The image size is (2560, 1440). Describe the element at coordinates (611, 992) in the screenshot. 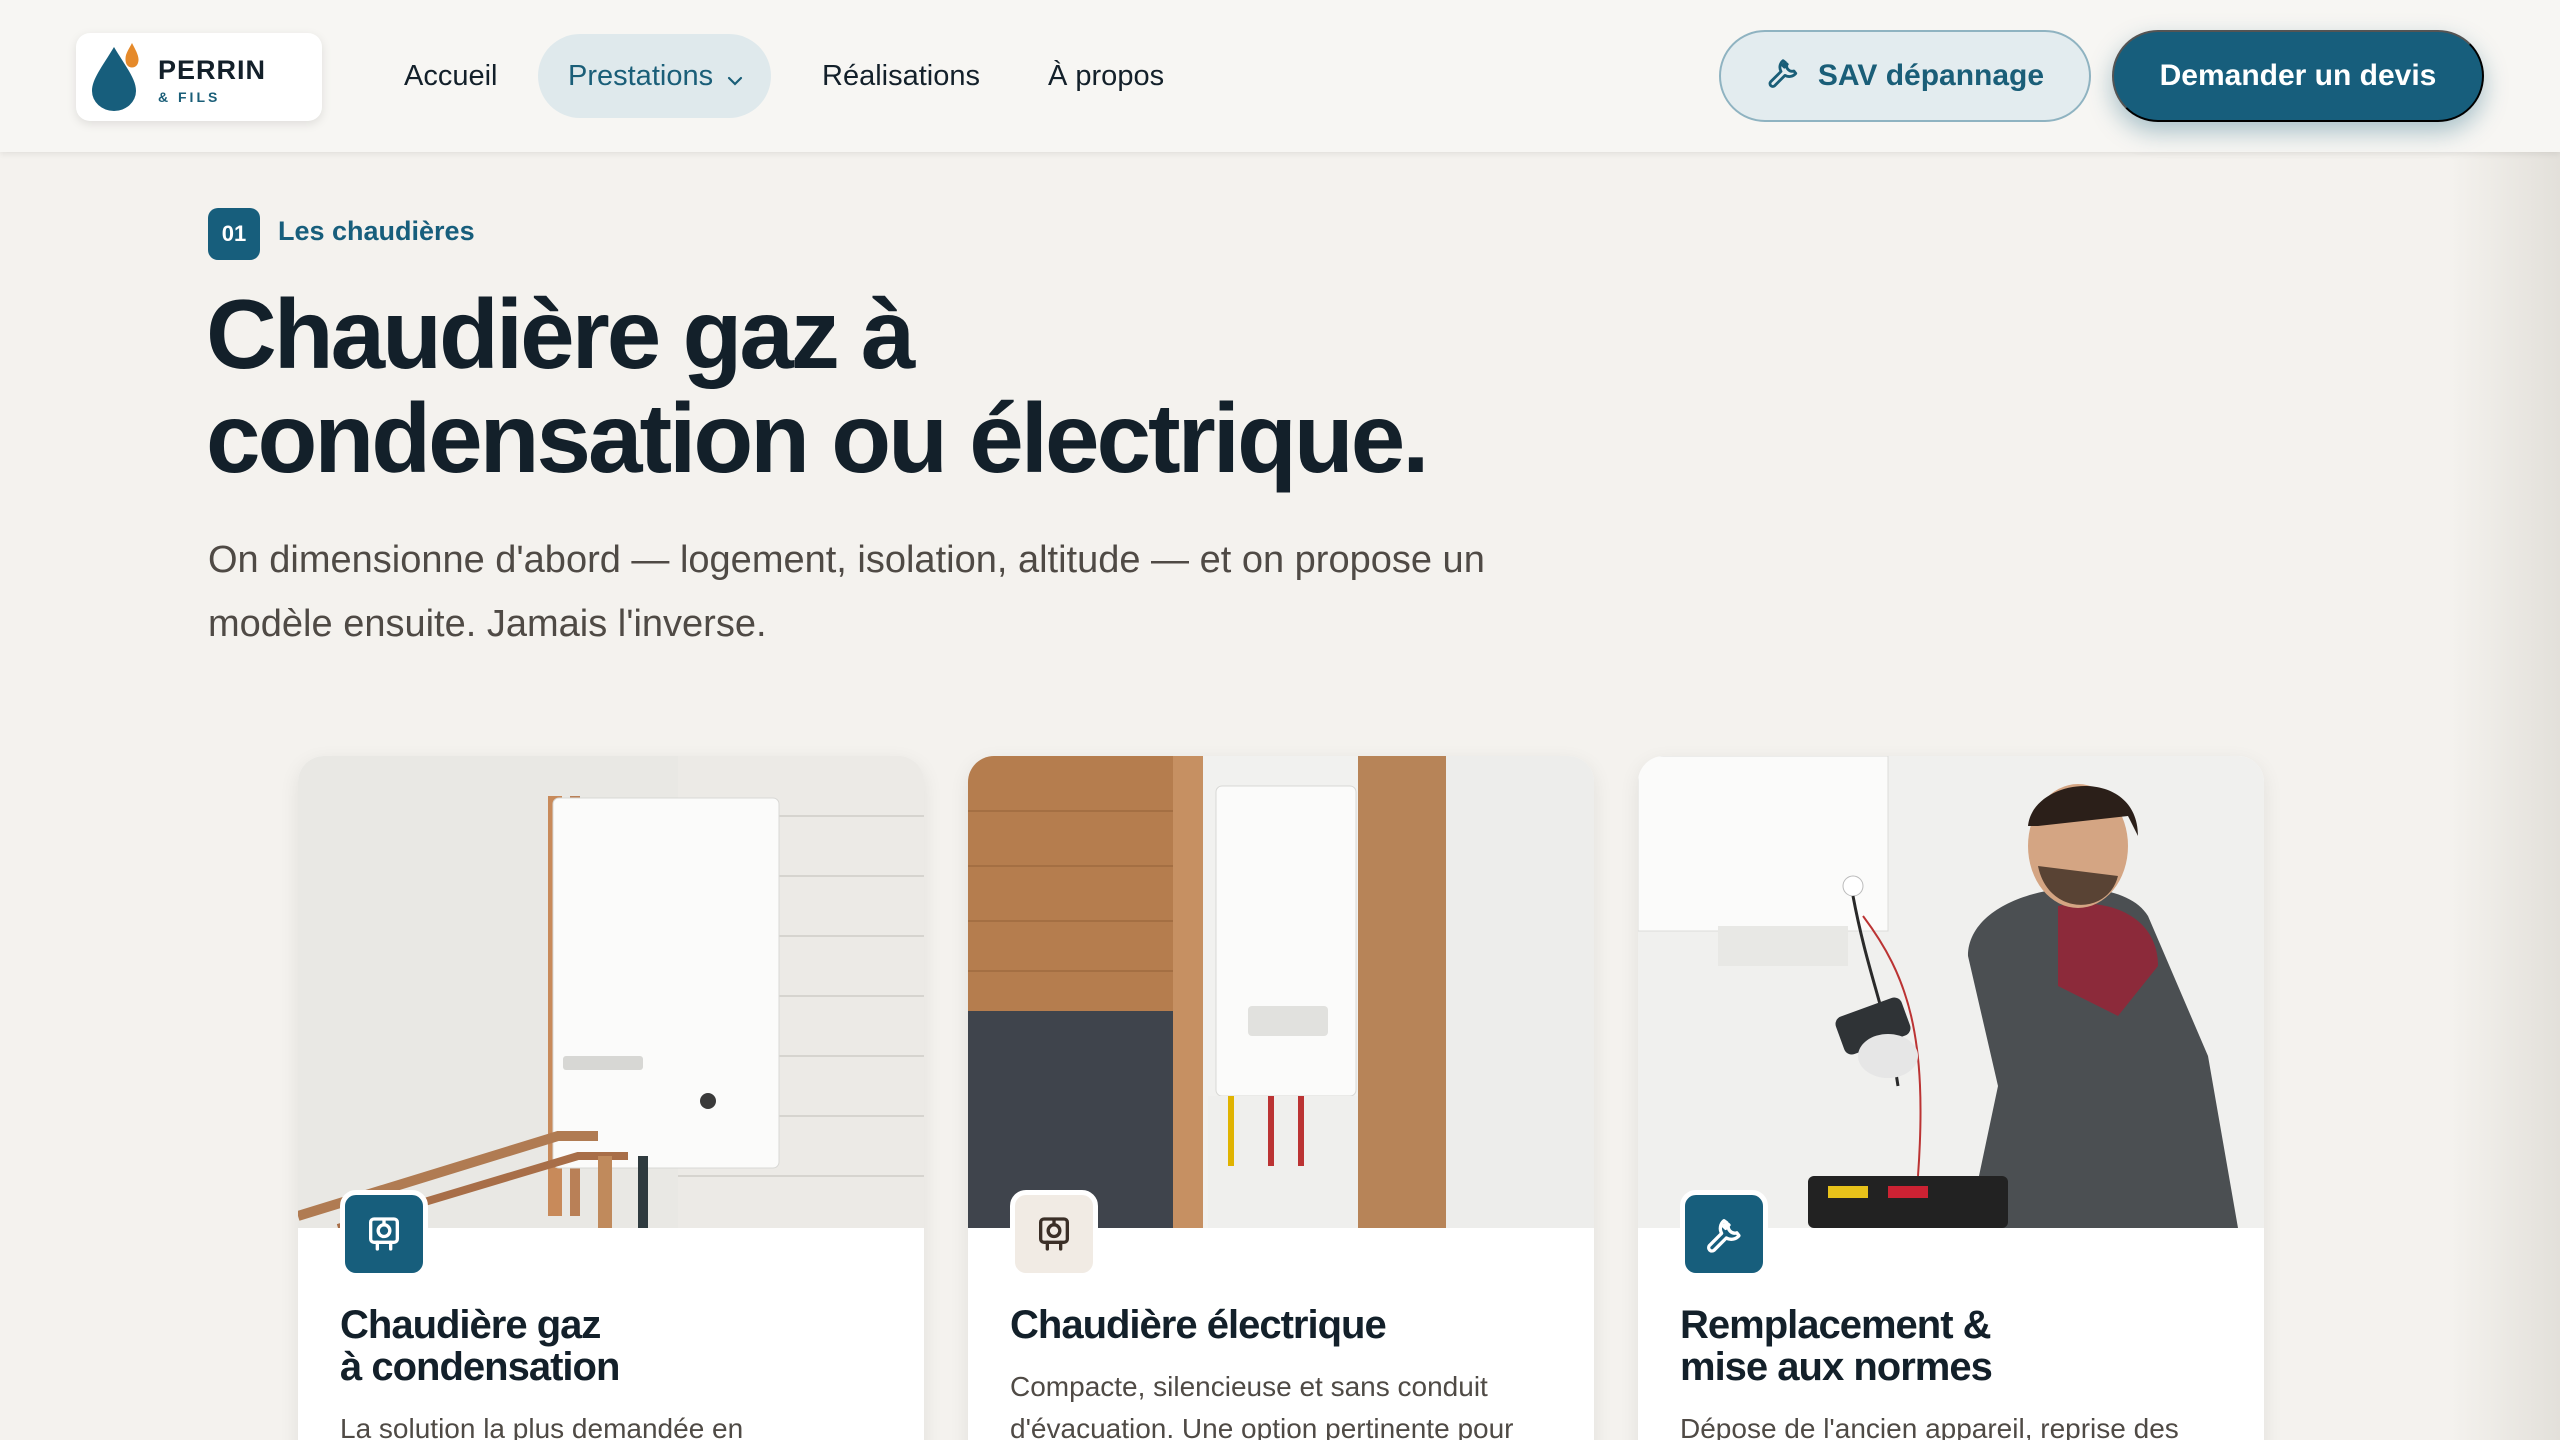

I see `boiler-room-photo` at that location.